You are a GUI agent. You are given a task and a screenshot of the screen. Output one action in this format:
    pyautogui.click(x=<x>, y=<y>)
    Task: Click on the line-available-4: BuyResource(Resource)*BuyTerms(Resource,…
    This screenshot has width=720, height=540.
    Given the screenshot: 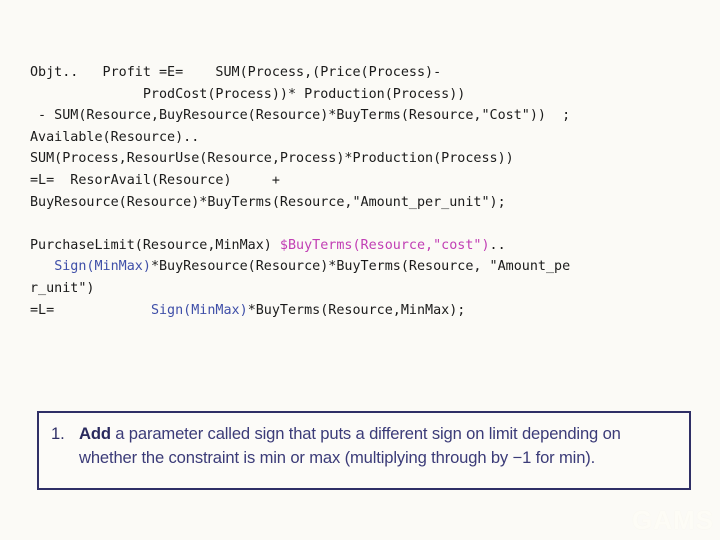 What is the action you would take?
    pyautogui.click(x=365, y=203)
    